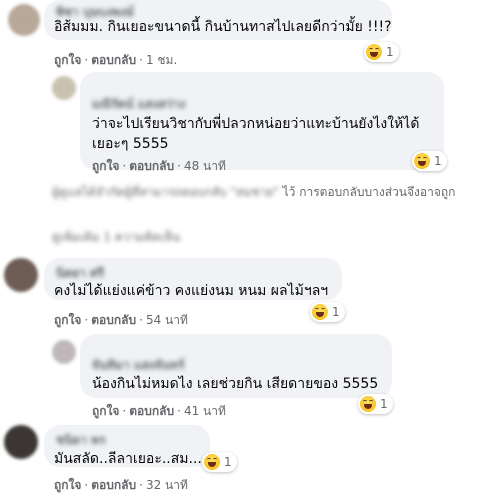  I want to click on comment-actions: ถูกใจ · ตอบกลับ · 32 นาที, so click(121, 485).